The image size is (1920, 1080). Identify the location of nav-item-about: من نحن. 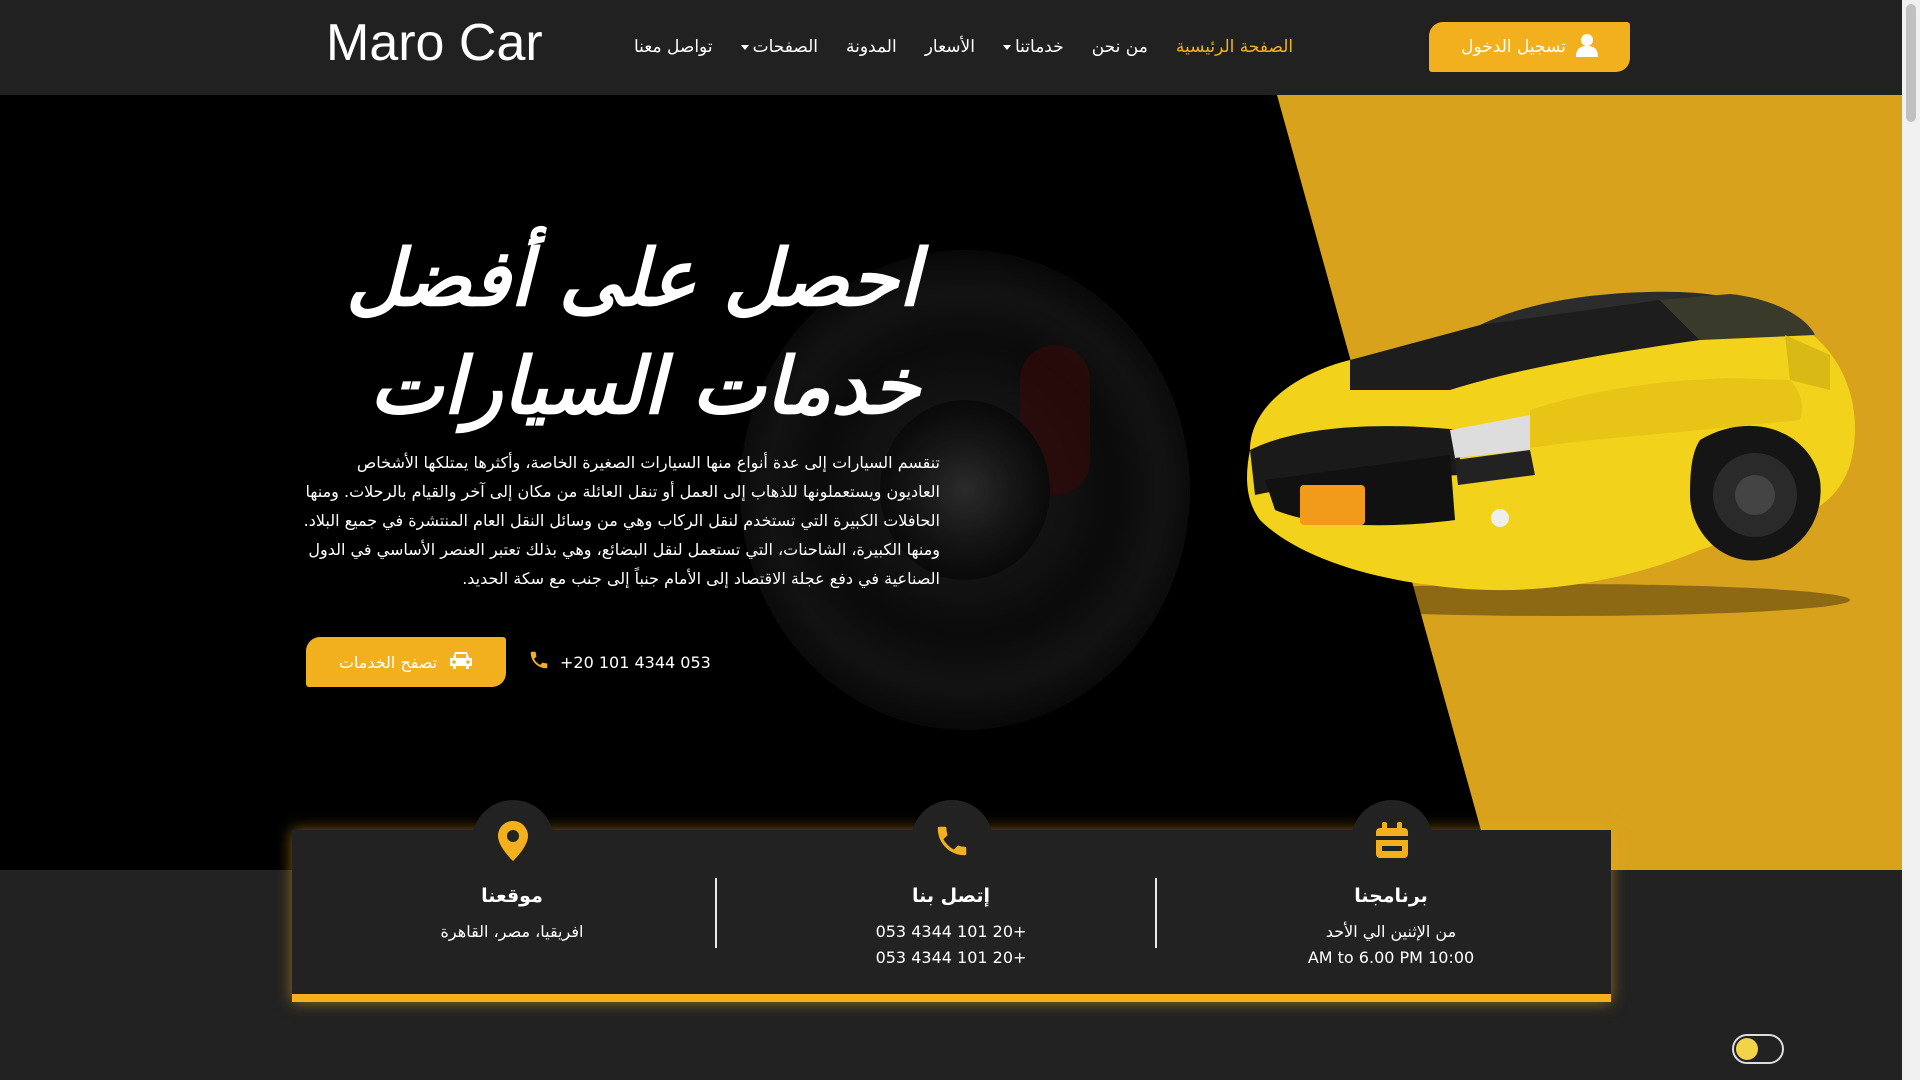
(1120, 47).